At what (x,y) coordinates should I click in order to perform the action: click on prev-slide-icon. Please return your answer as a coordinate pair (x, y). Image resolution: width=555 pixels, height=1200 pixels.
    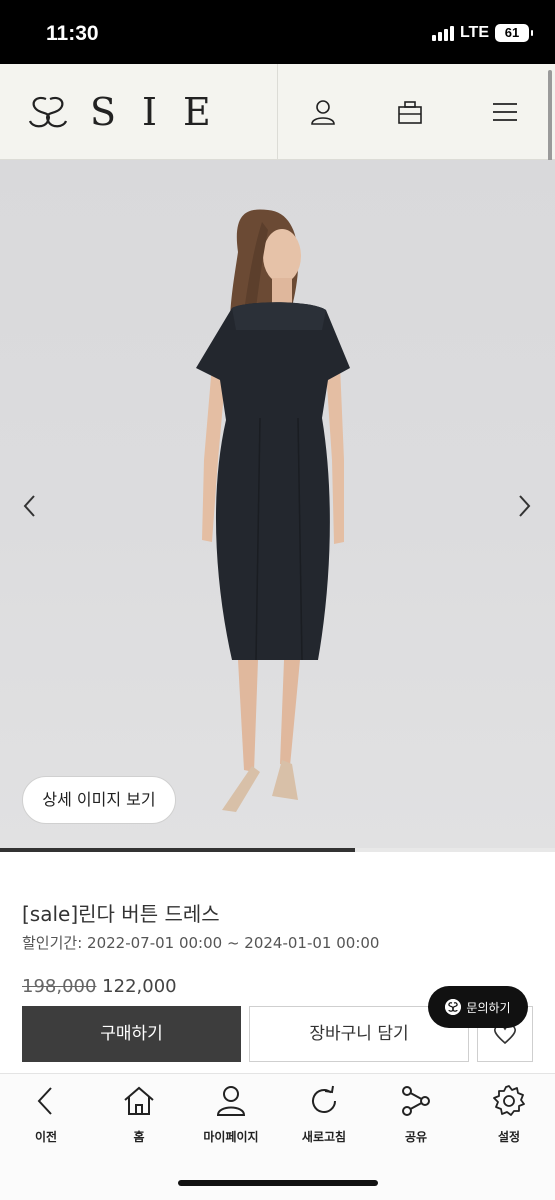
    Looking at the image, I should click on (30, 506).